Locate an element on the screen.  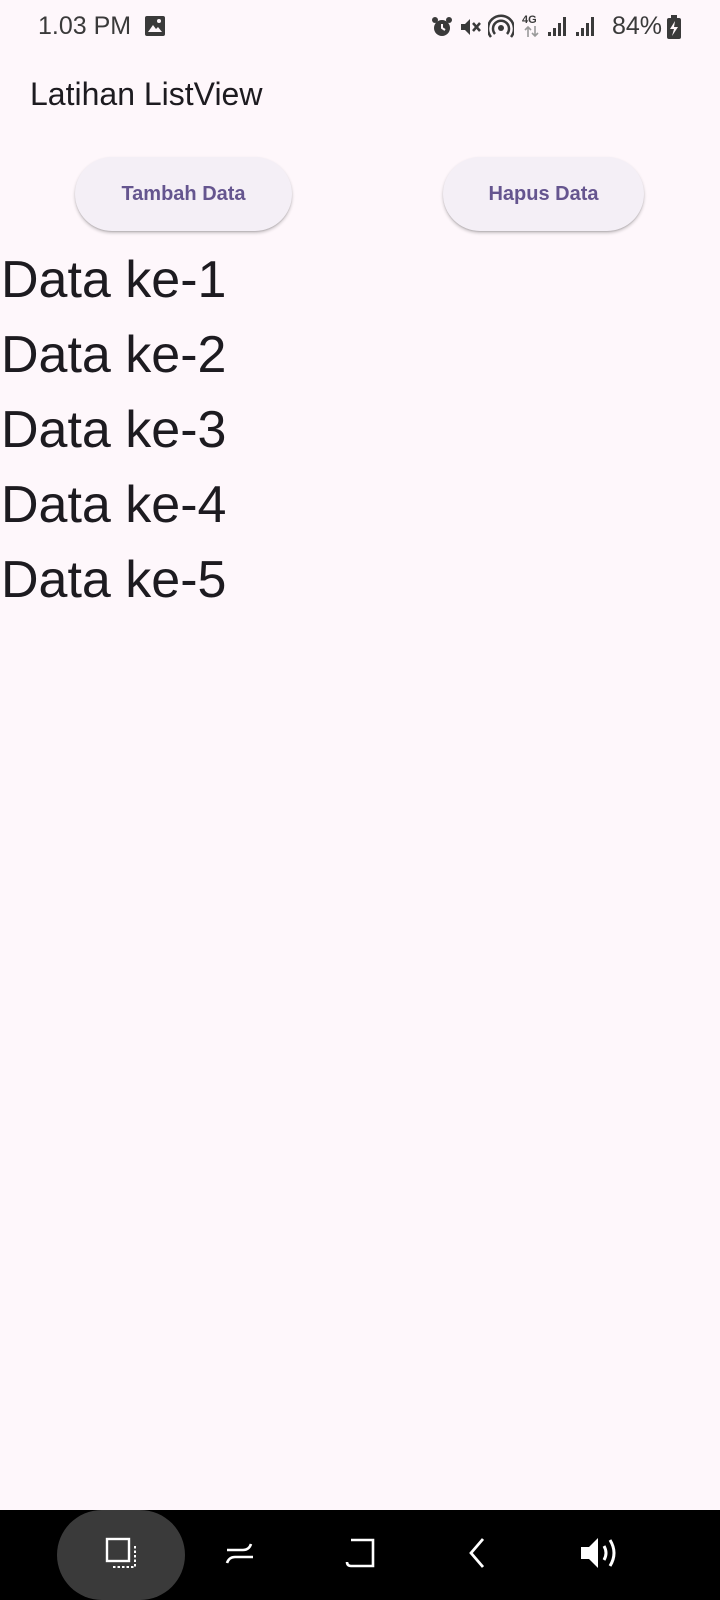
home-icon is located at coordinates (360, 1555).